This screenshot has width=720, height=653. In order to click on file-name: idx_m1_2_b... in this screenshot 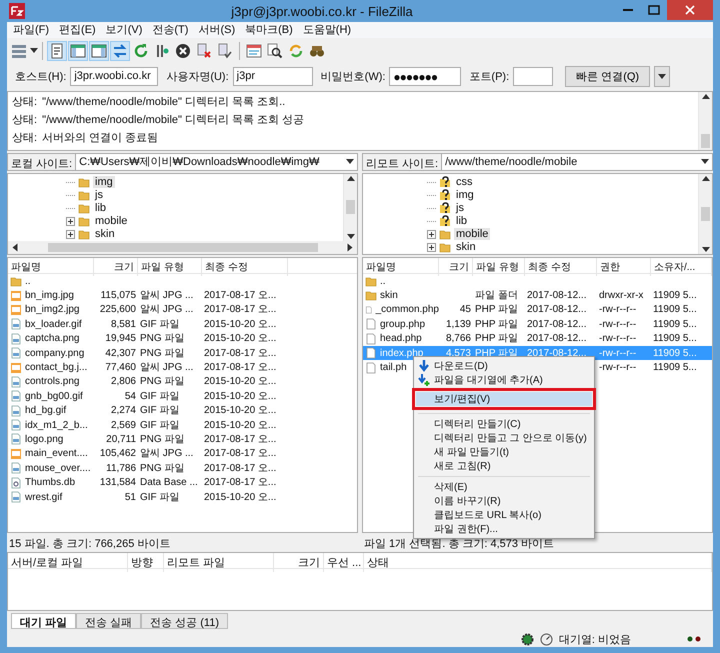, I will do `click(56, 425)`.